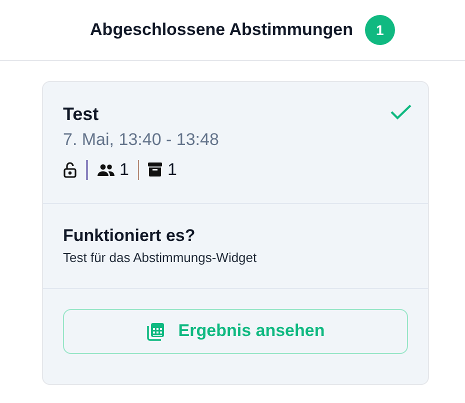  I want to click on people-icon, so click(105, 170).